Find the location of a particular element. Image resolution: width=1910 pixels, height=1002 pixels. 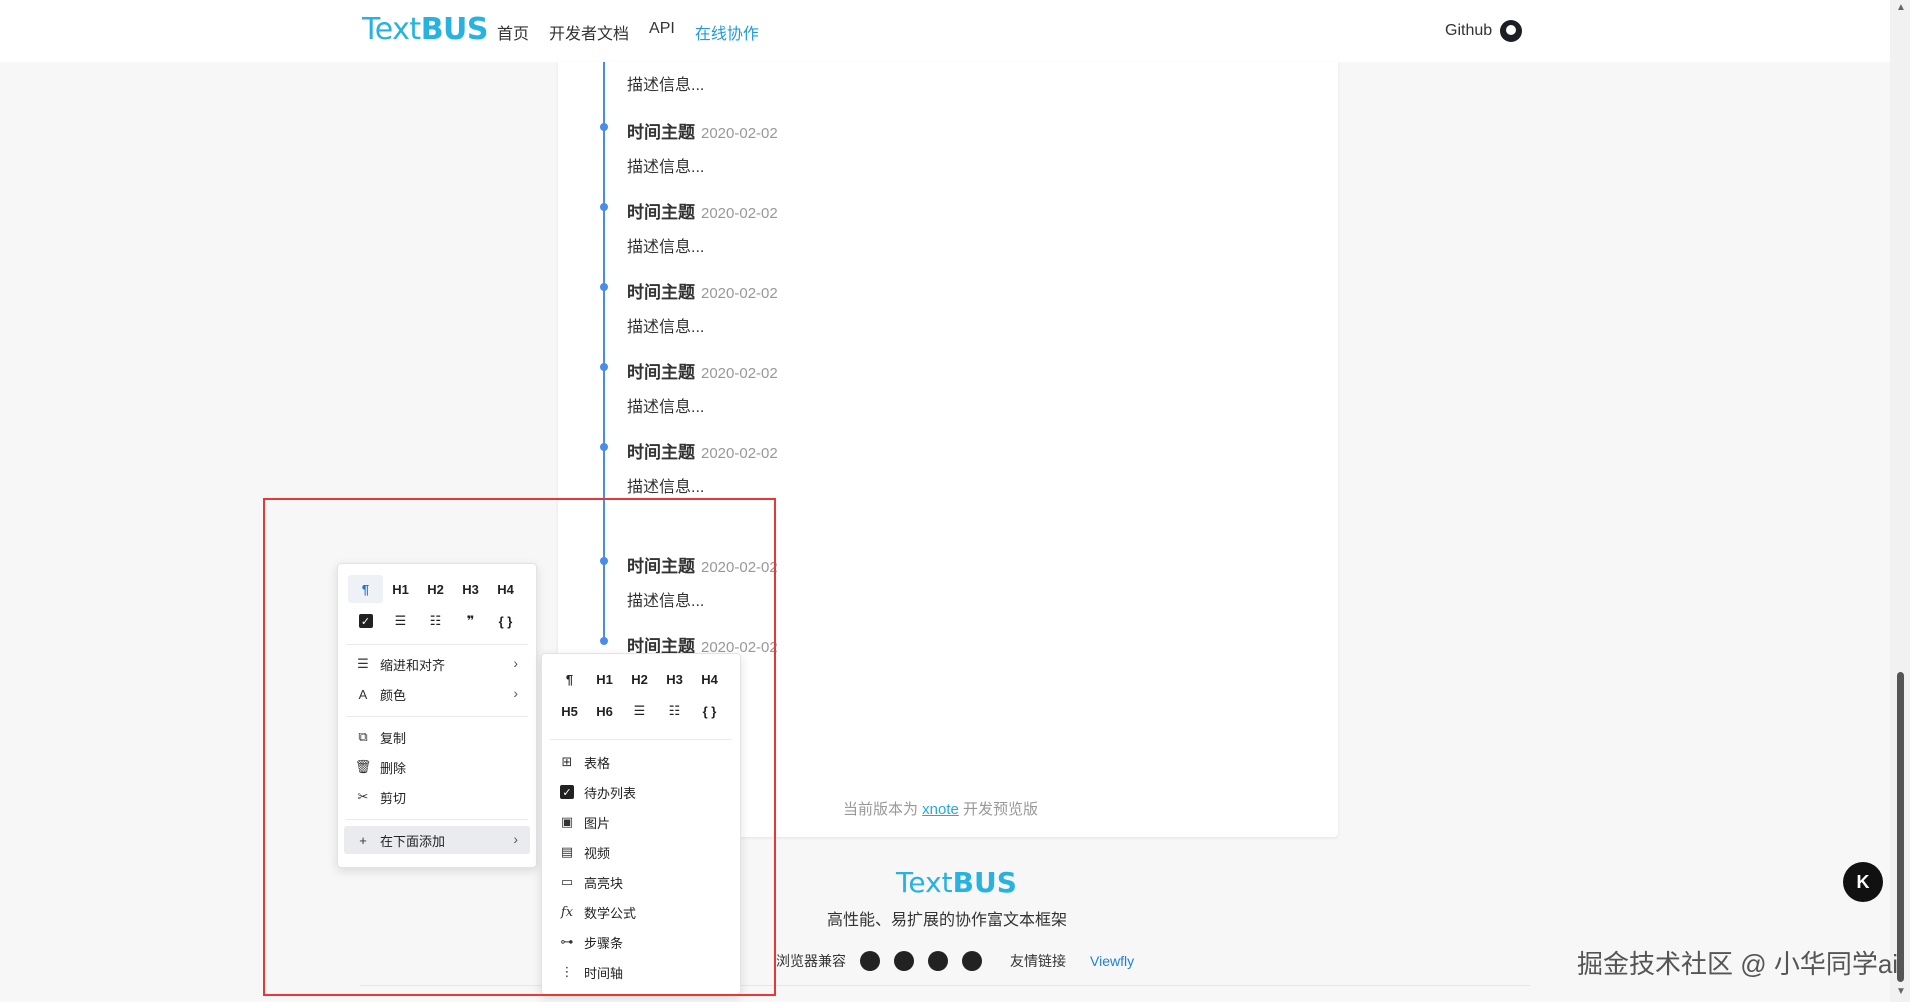

nav-link-home: 首页 is located at coordinates (513, 32).